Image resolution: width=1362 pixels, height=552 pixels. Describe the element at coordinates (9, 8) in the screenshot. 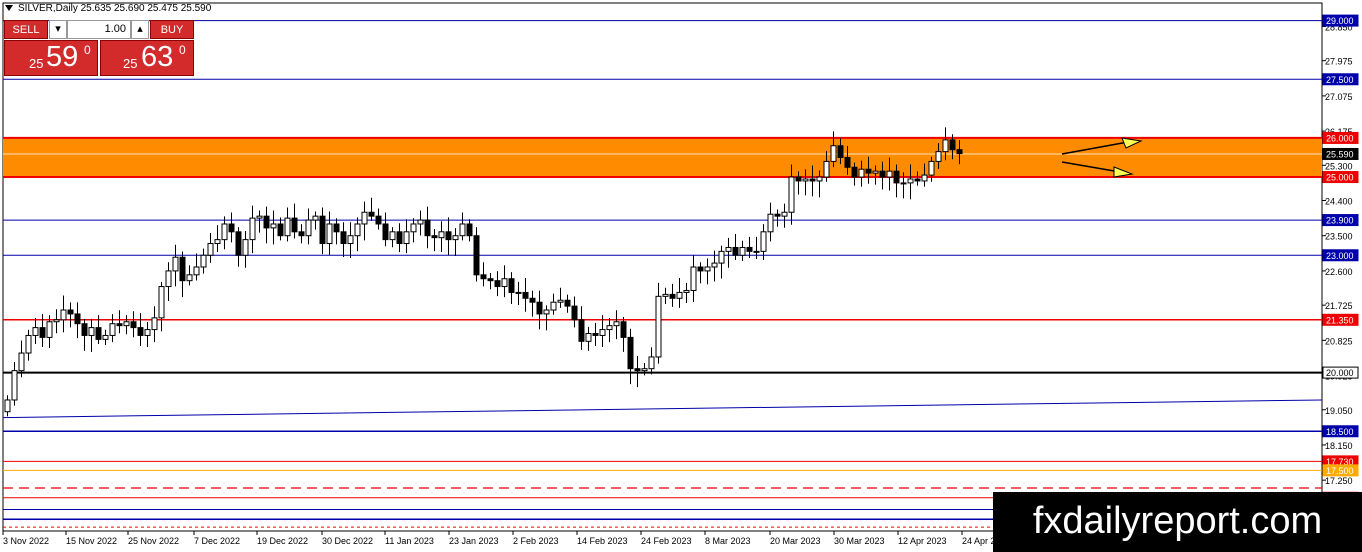

I see `symbol-dropdown-icon` at that location.